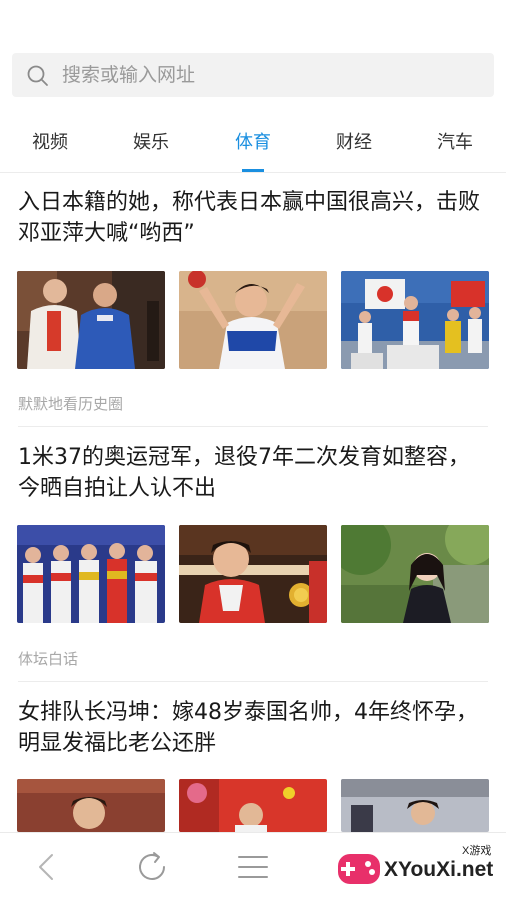  Describe the element at coordinates (253, 473) in the screenshot. I see `news-title: 1米37的奥运冠军，退役7年二次发育如整容，今晒自拍让人认不出` at that location.